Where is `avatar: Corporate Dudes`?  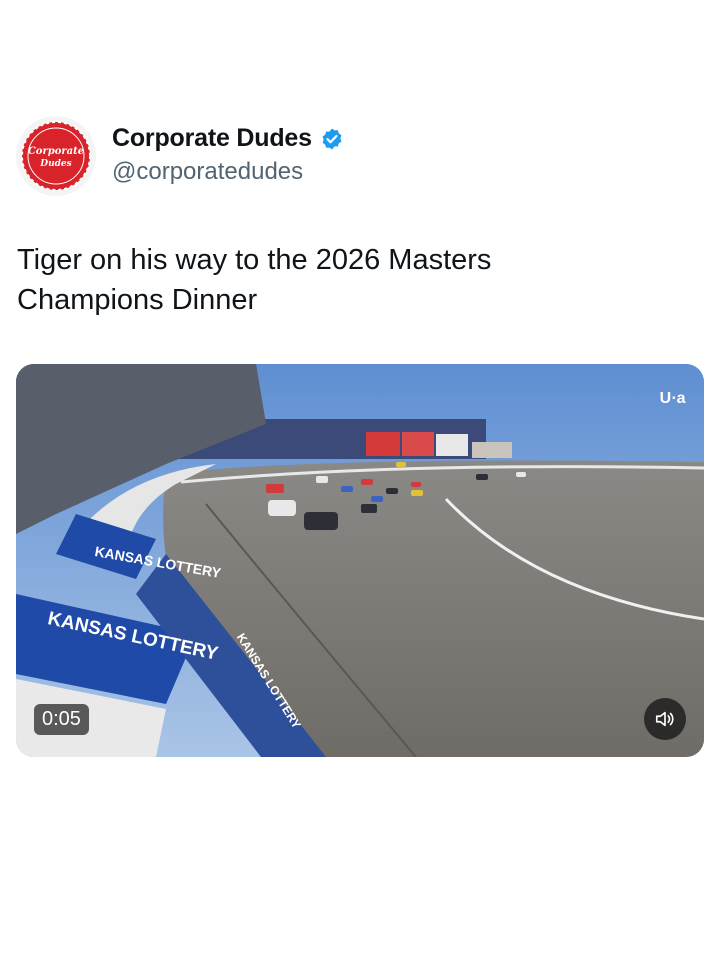
avatar: Corporate Dudes is located at coordinates (56, 156).